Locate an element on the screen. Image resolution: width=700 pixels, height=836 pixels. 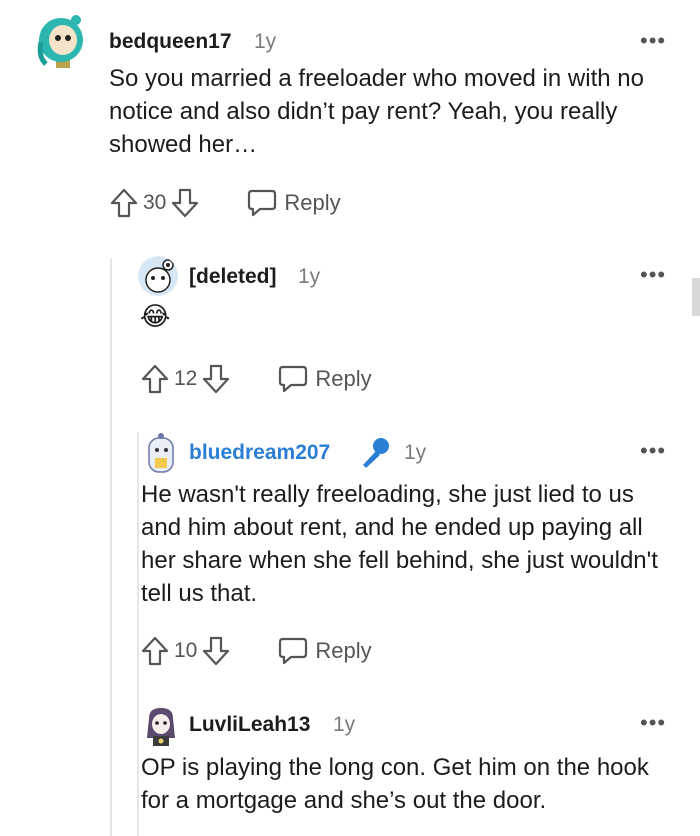
vote-count: 10 is located at coordinates (186, 650).